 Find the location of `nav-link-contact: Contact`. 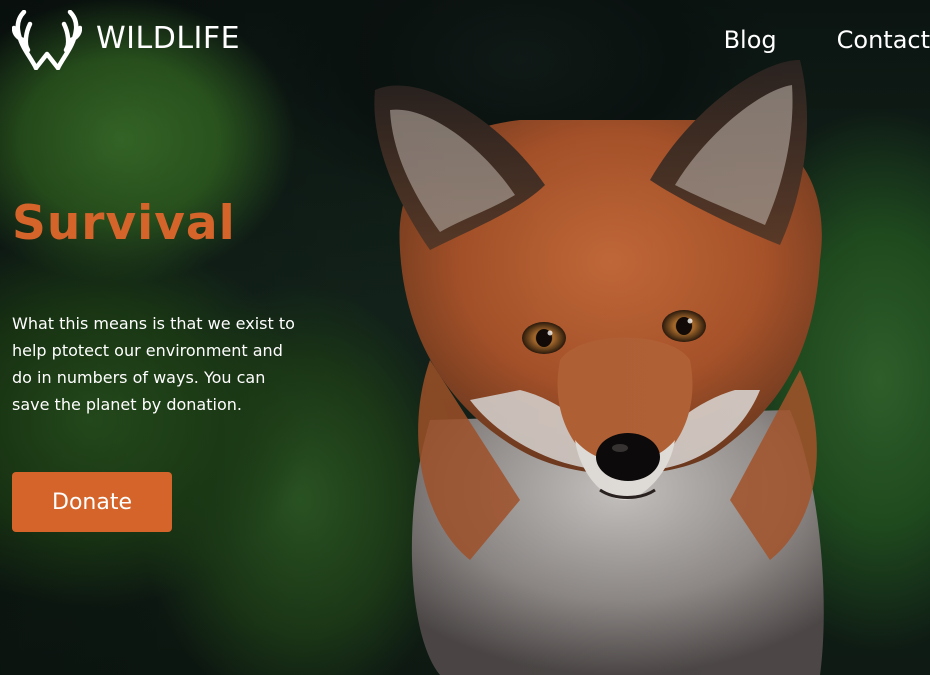

nav-link-contact: Contact is located at coordinates (883, 40).